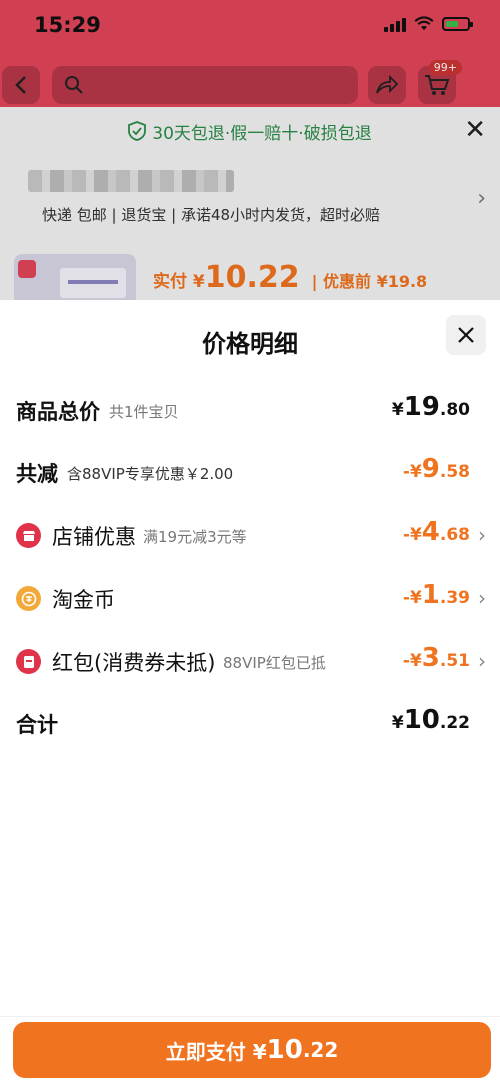 Image resolution: width=500 pixels, height=1088 pixels. What do you see at coordinates (37, 474) in the screenshot?
I see `row-label: 共减` at bounding box center [37, 474].